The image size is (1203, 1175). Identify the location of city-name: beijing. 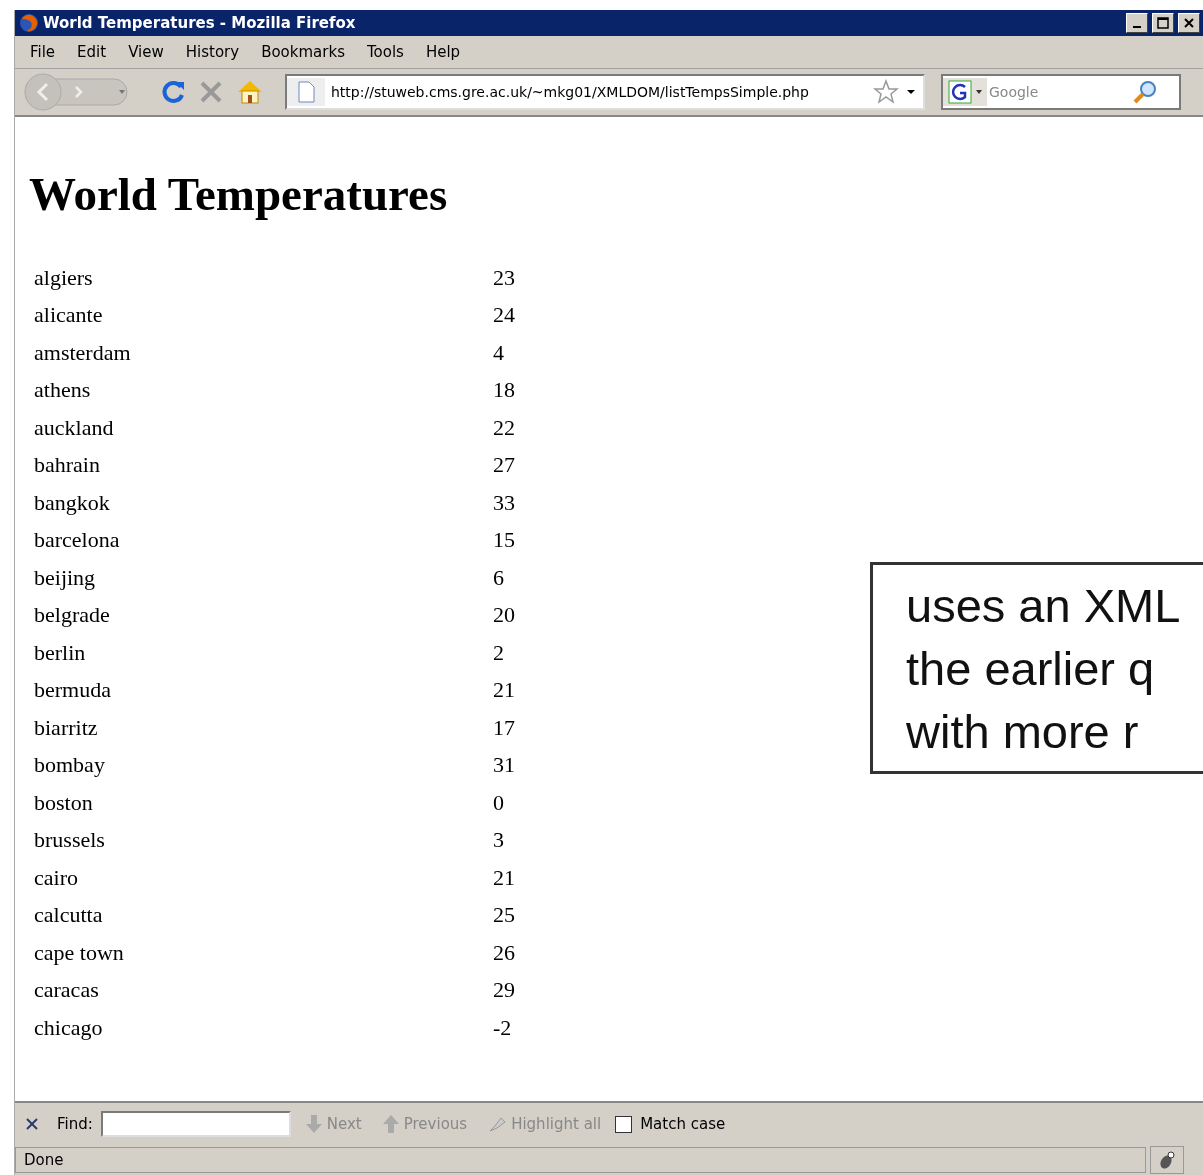
(65, 577).